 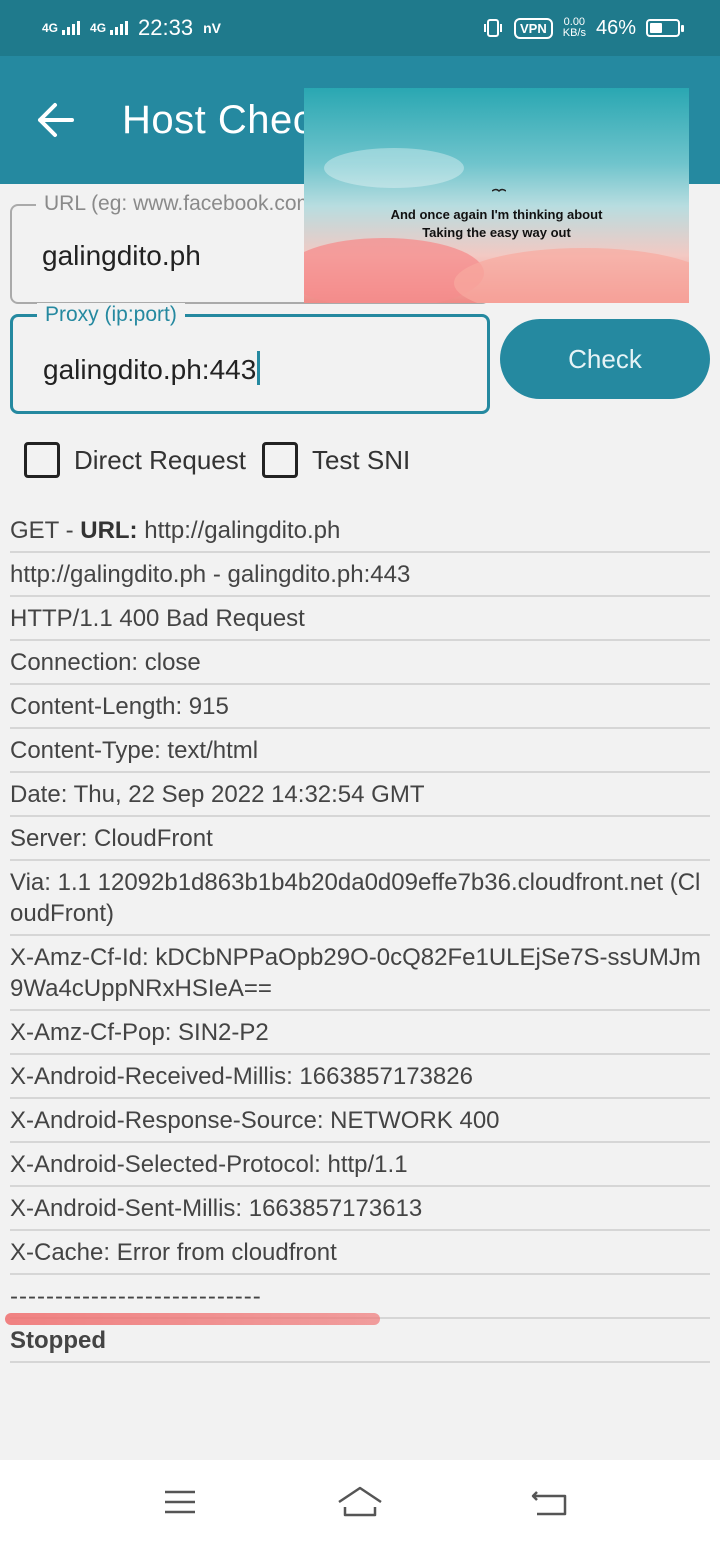 I want to click on url-label: URL (eg: www.facebook.com), so click(x=182, y=204).